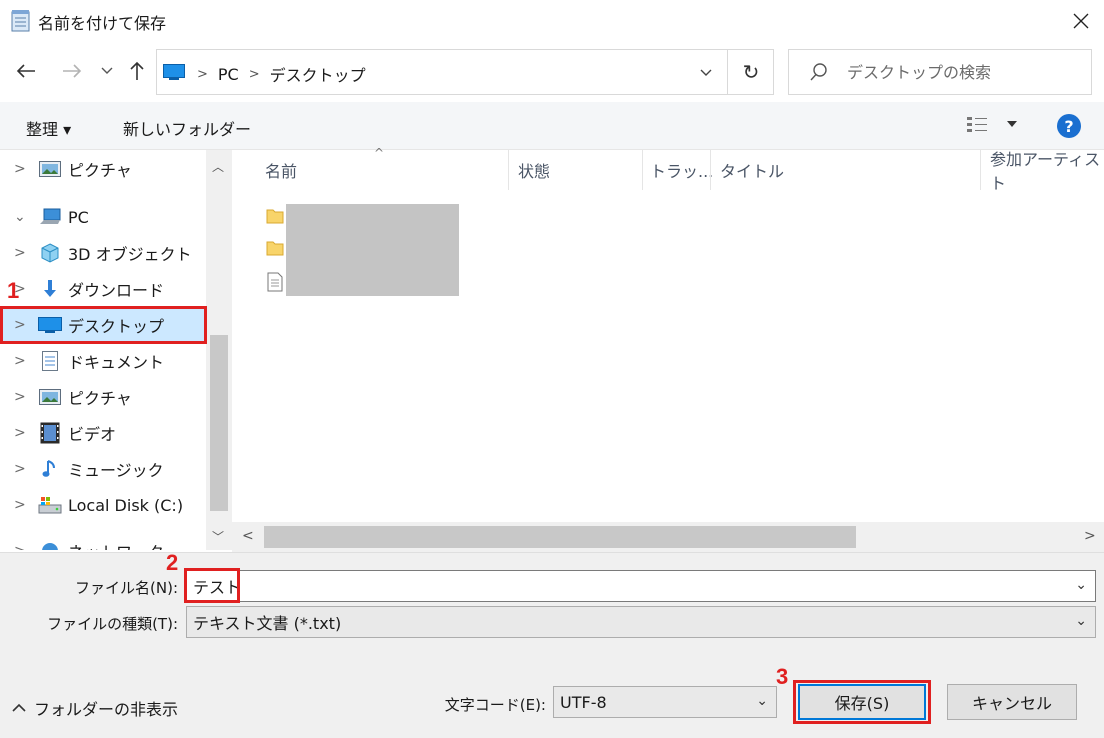 Image resolution: width=1104 pixels, height=738 pixels. I want to click on change-view-button, so click(991, 124).